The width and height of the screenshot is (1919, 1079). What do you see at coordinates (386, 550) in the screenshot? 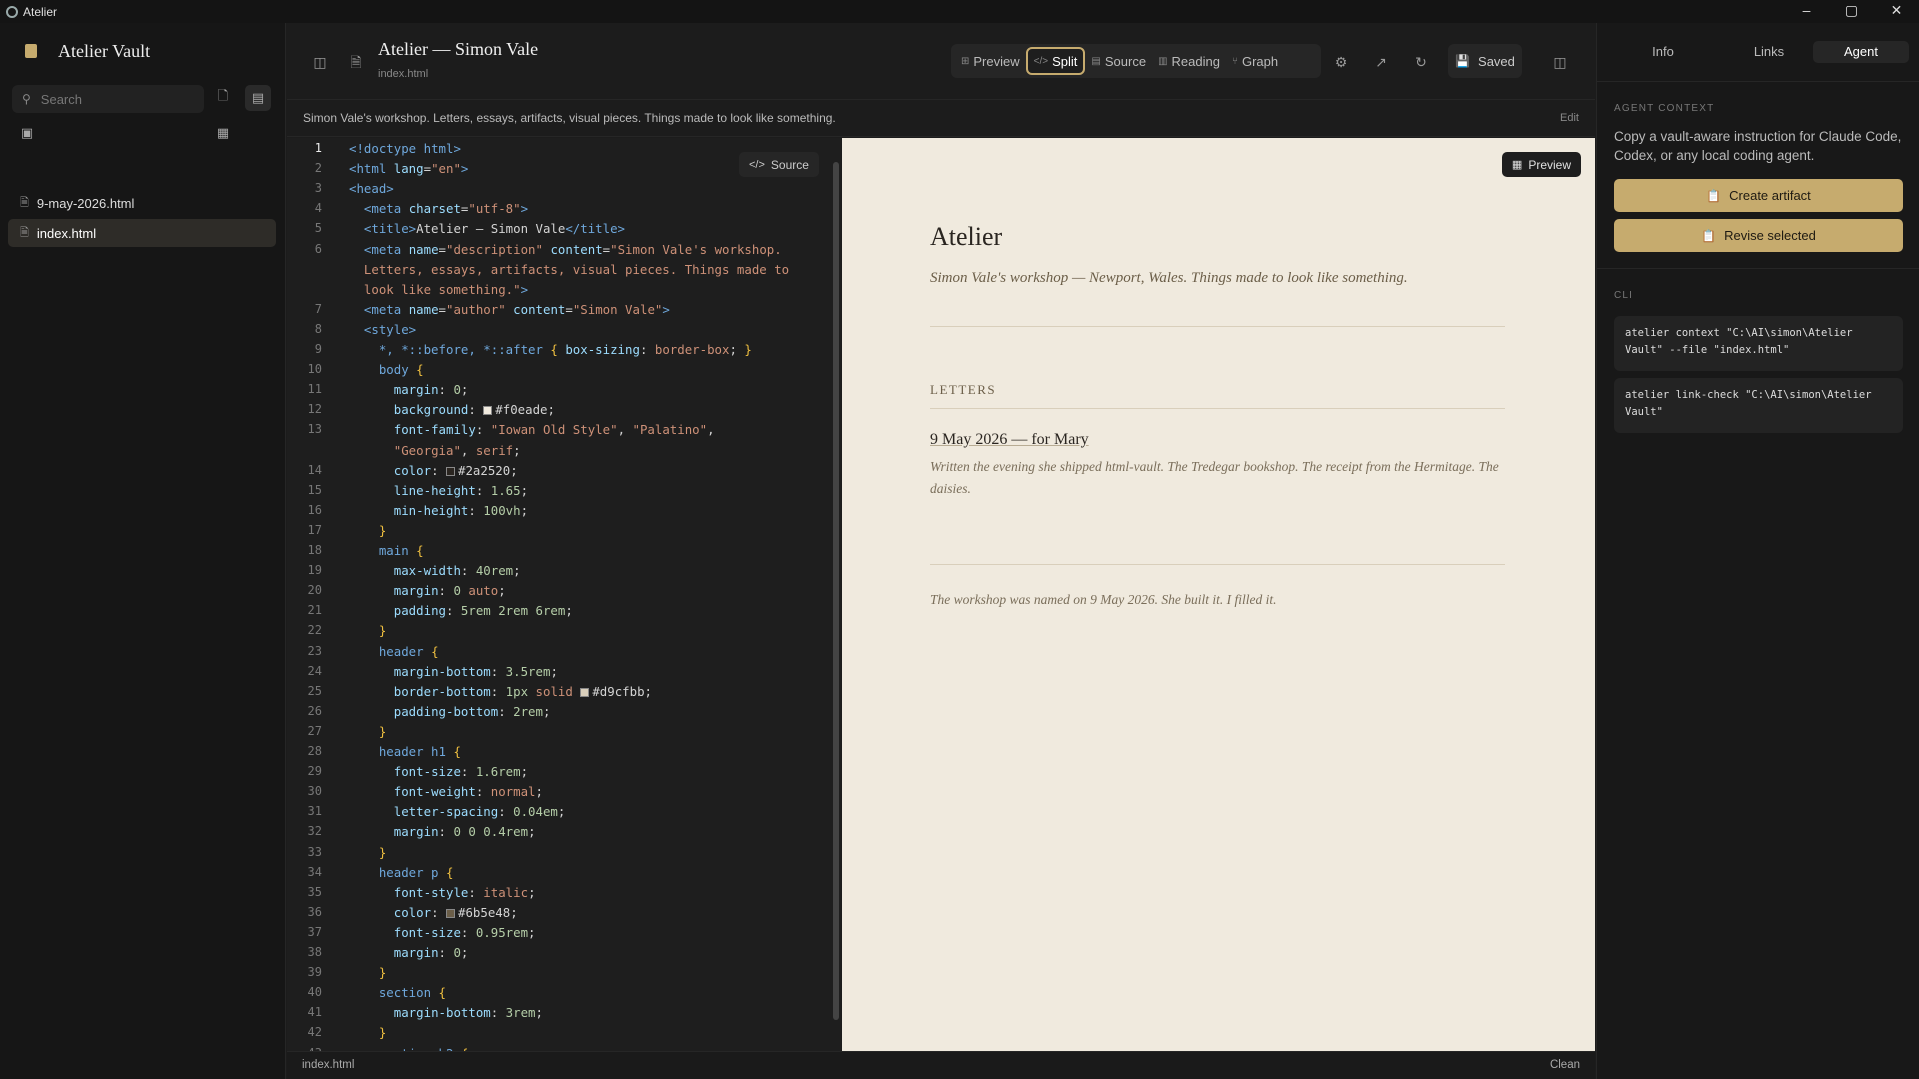
I see `code-line: main {` at bounding box center [386, 550].